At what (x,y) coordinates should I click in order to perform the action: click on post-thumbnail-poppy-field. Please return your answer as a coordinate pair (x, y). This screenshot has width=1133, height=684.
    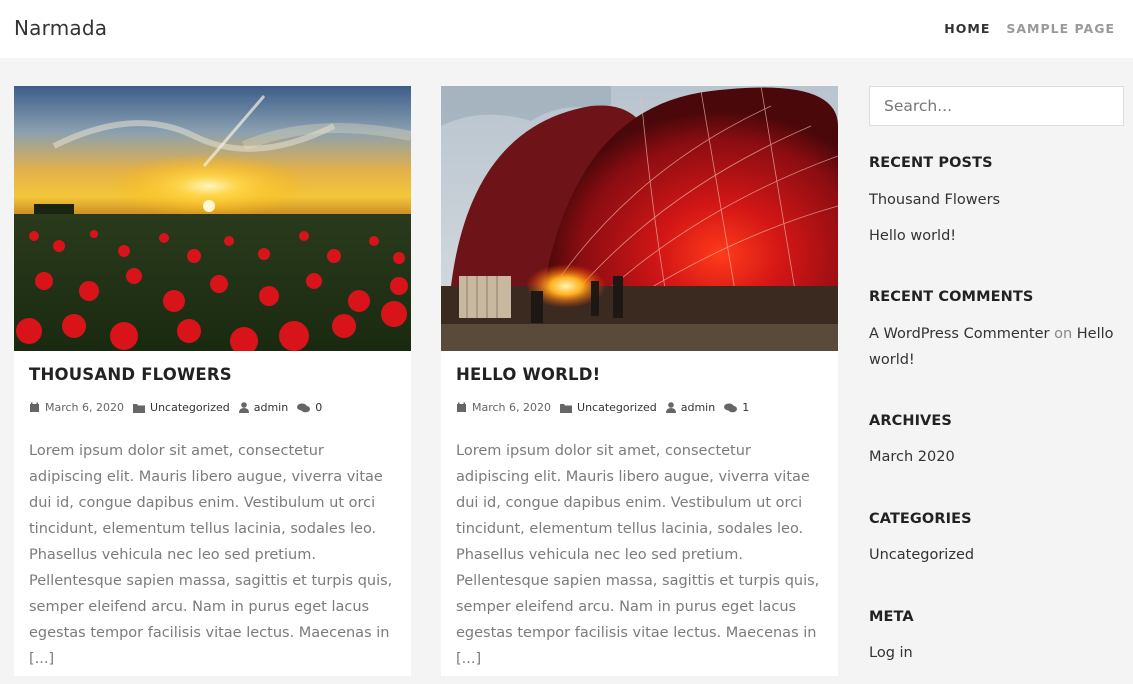
    Looking at the image, I should click on (212, 218).